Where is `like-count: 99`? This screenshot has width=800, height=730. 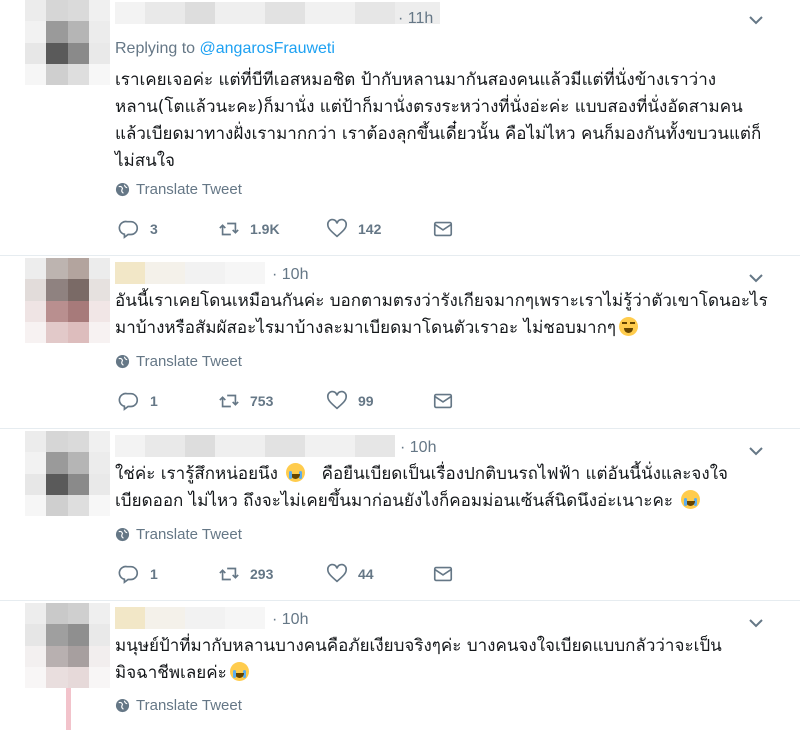
like-count: 99 is located at coordinates (366, 401).